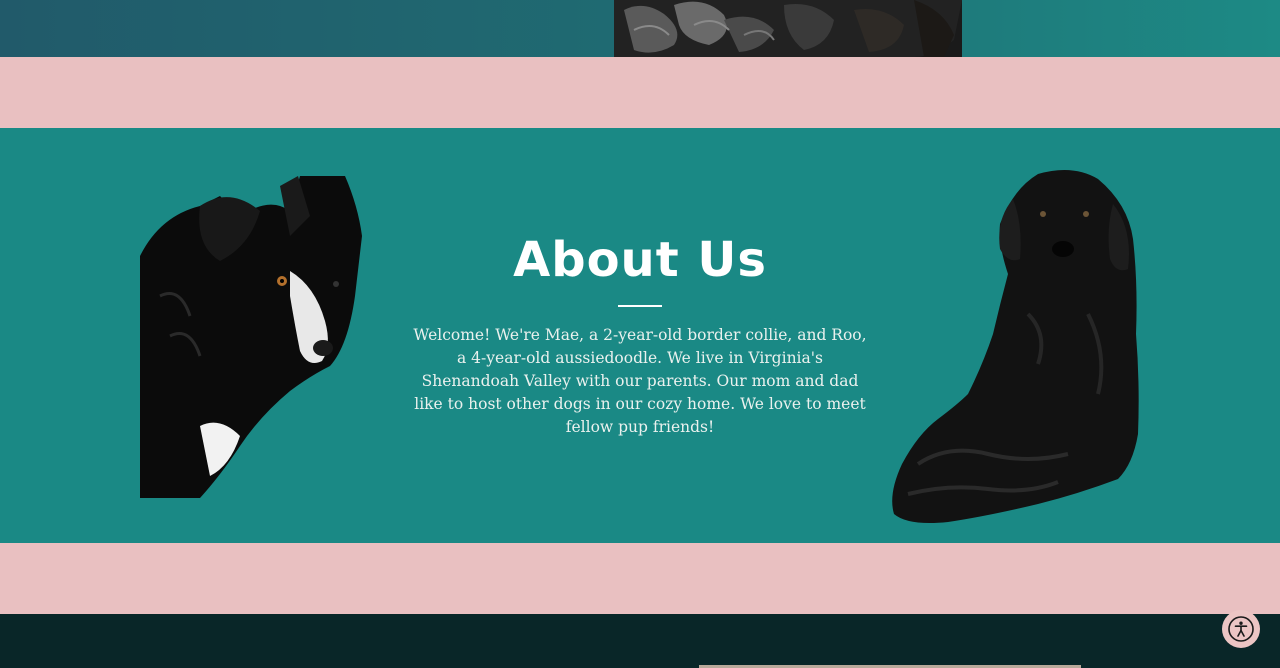 The image size is (1280, 668). I want to click on accessibility-button, so click(1241, 629).